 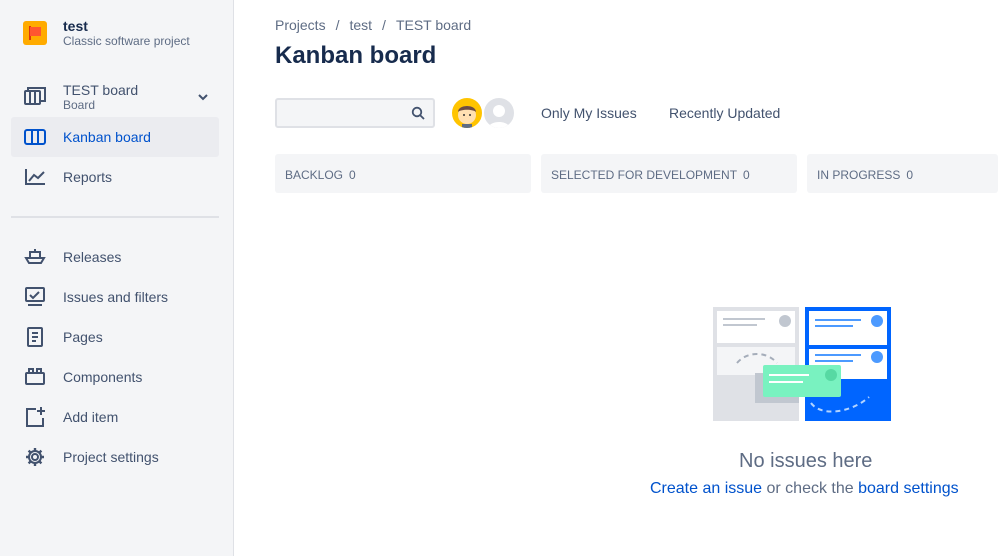 I want to click on page-title: Kanban board, so click(x=356, y=55).